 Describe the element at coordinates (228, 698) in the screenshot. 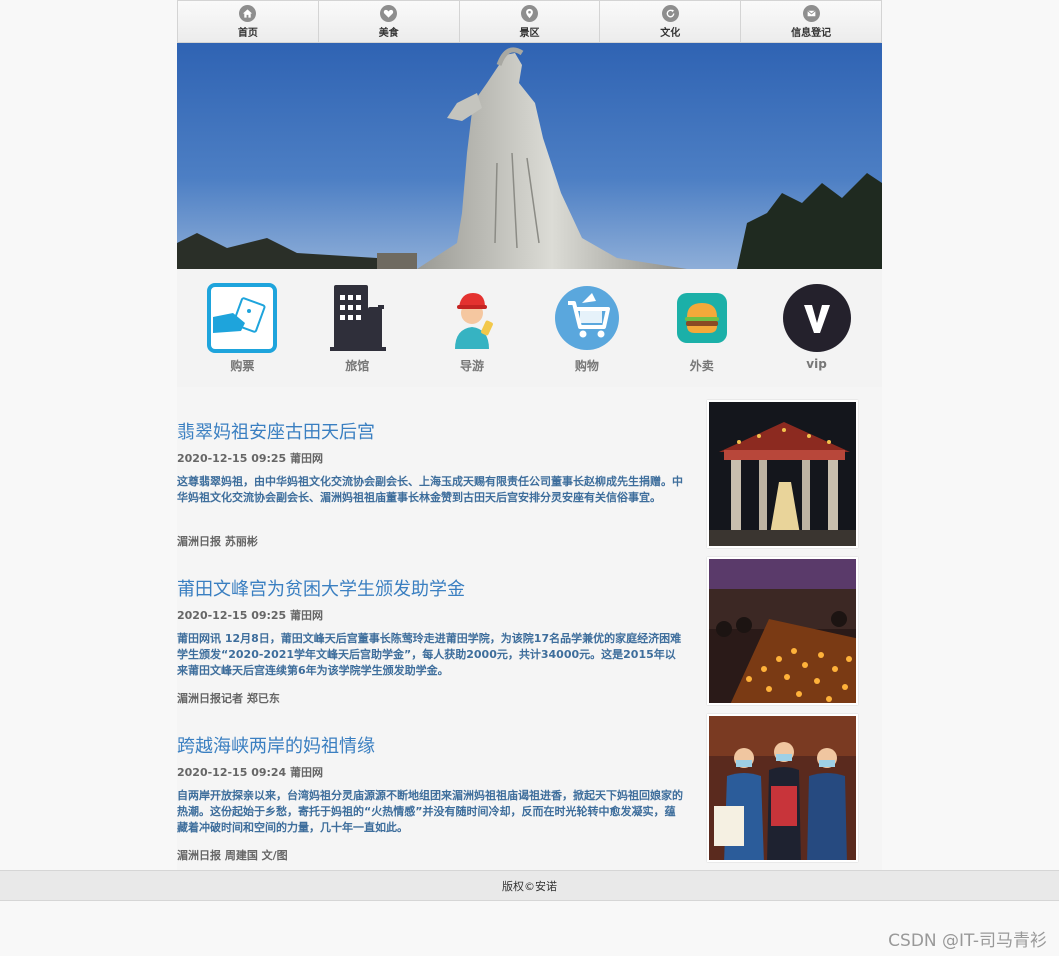

I see `article-source: 湄洲日报记者 郑已东` at that location.